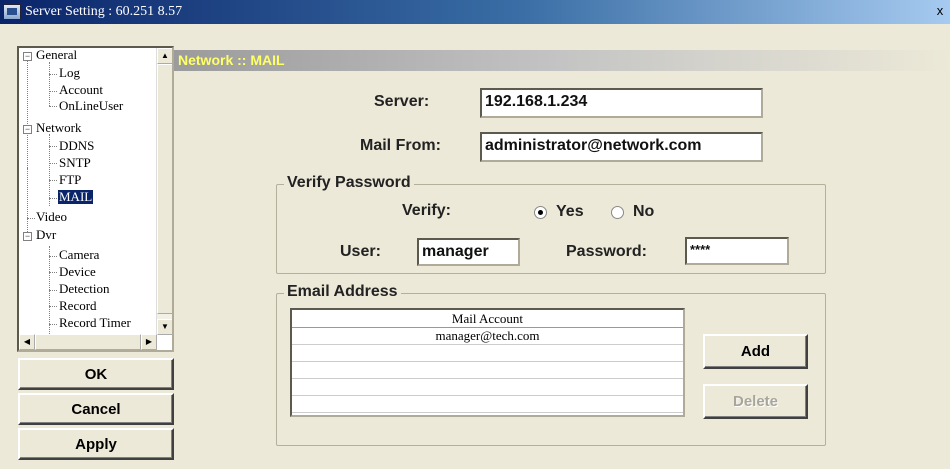 This screenshot has width=950, height=469. I want to click on app-icon, so click(12, 12).